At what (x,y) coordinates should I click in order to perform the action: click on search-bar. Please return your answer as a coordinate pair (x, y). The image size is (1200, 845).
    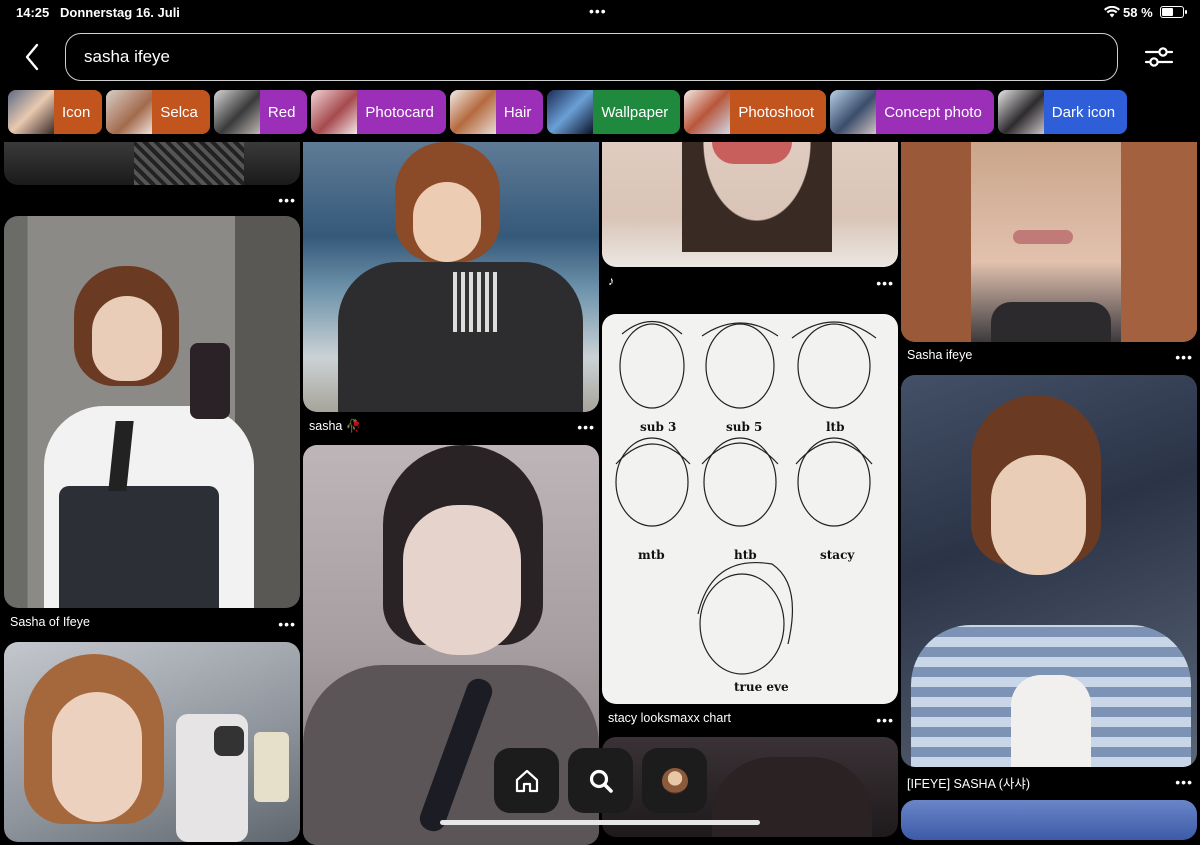
    Looking at the image, I should click on (591, 57).